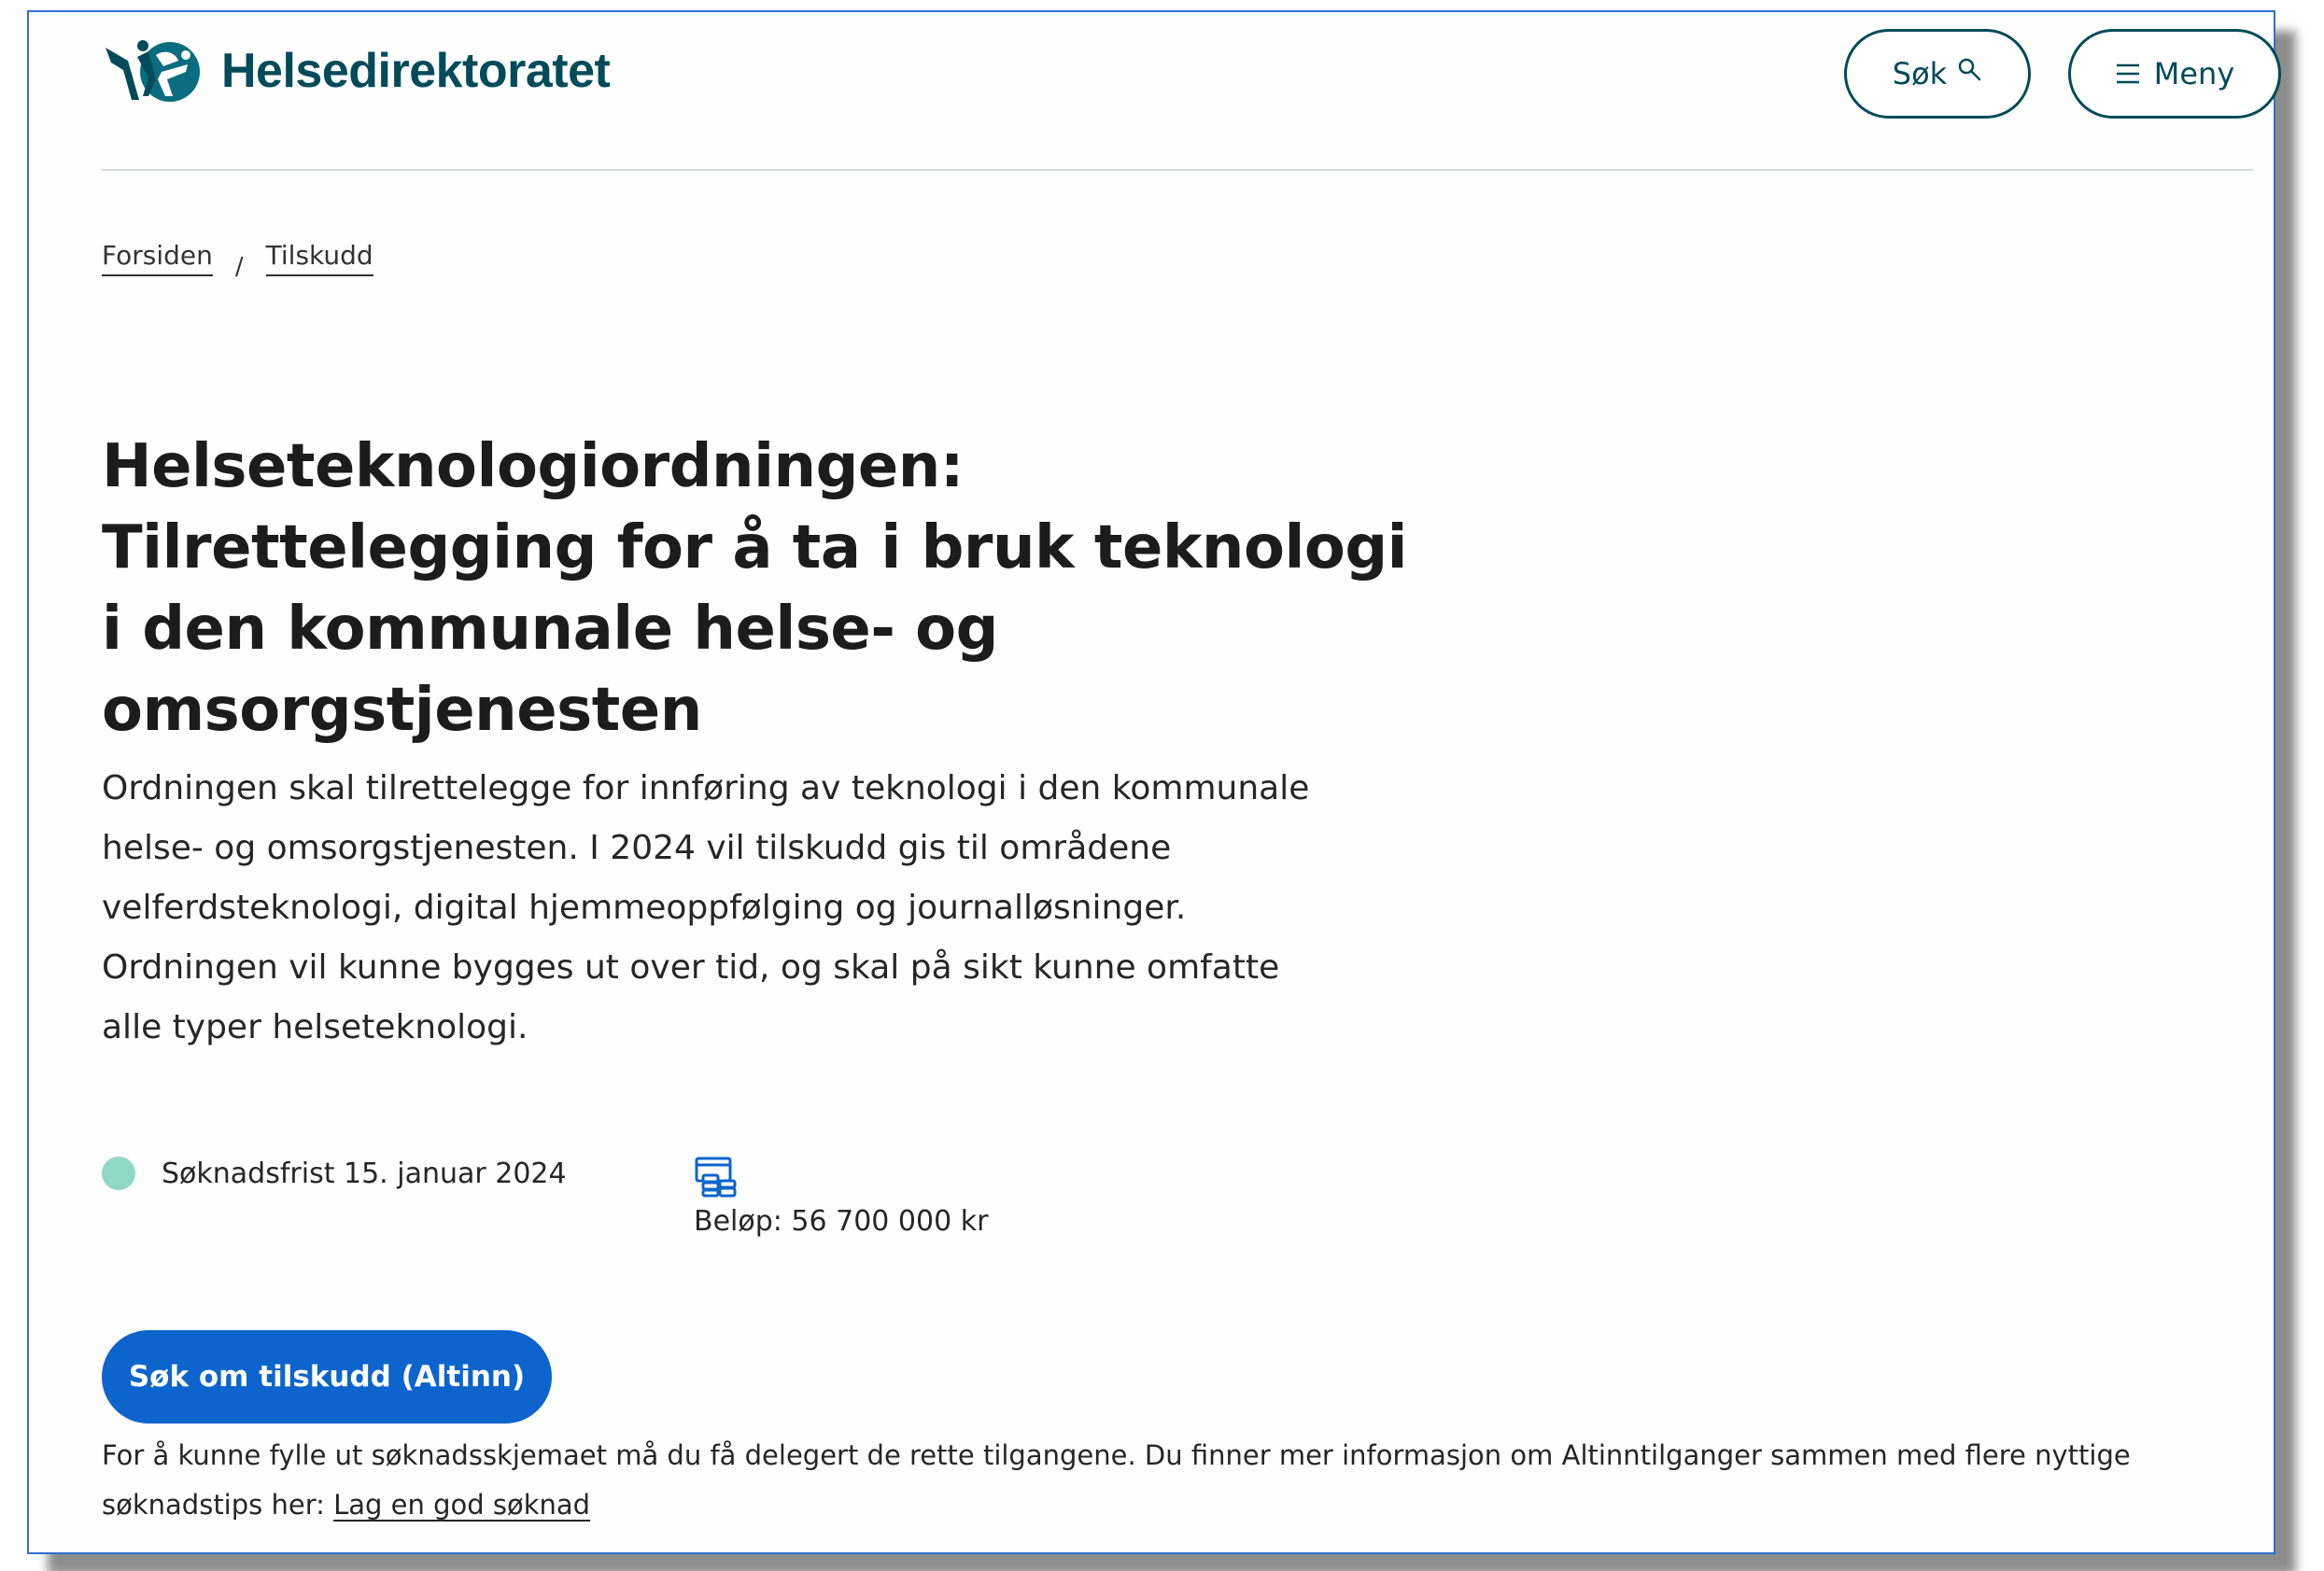 The height and width of the screenshot is (1571, 2324). I want to click on menu-button: Meny, so click(2174, 74).